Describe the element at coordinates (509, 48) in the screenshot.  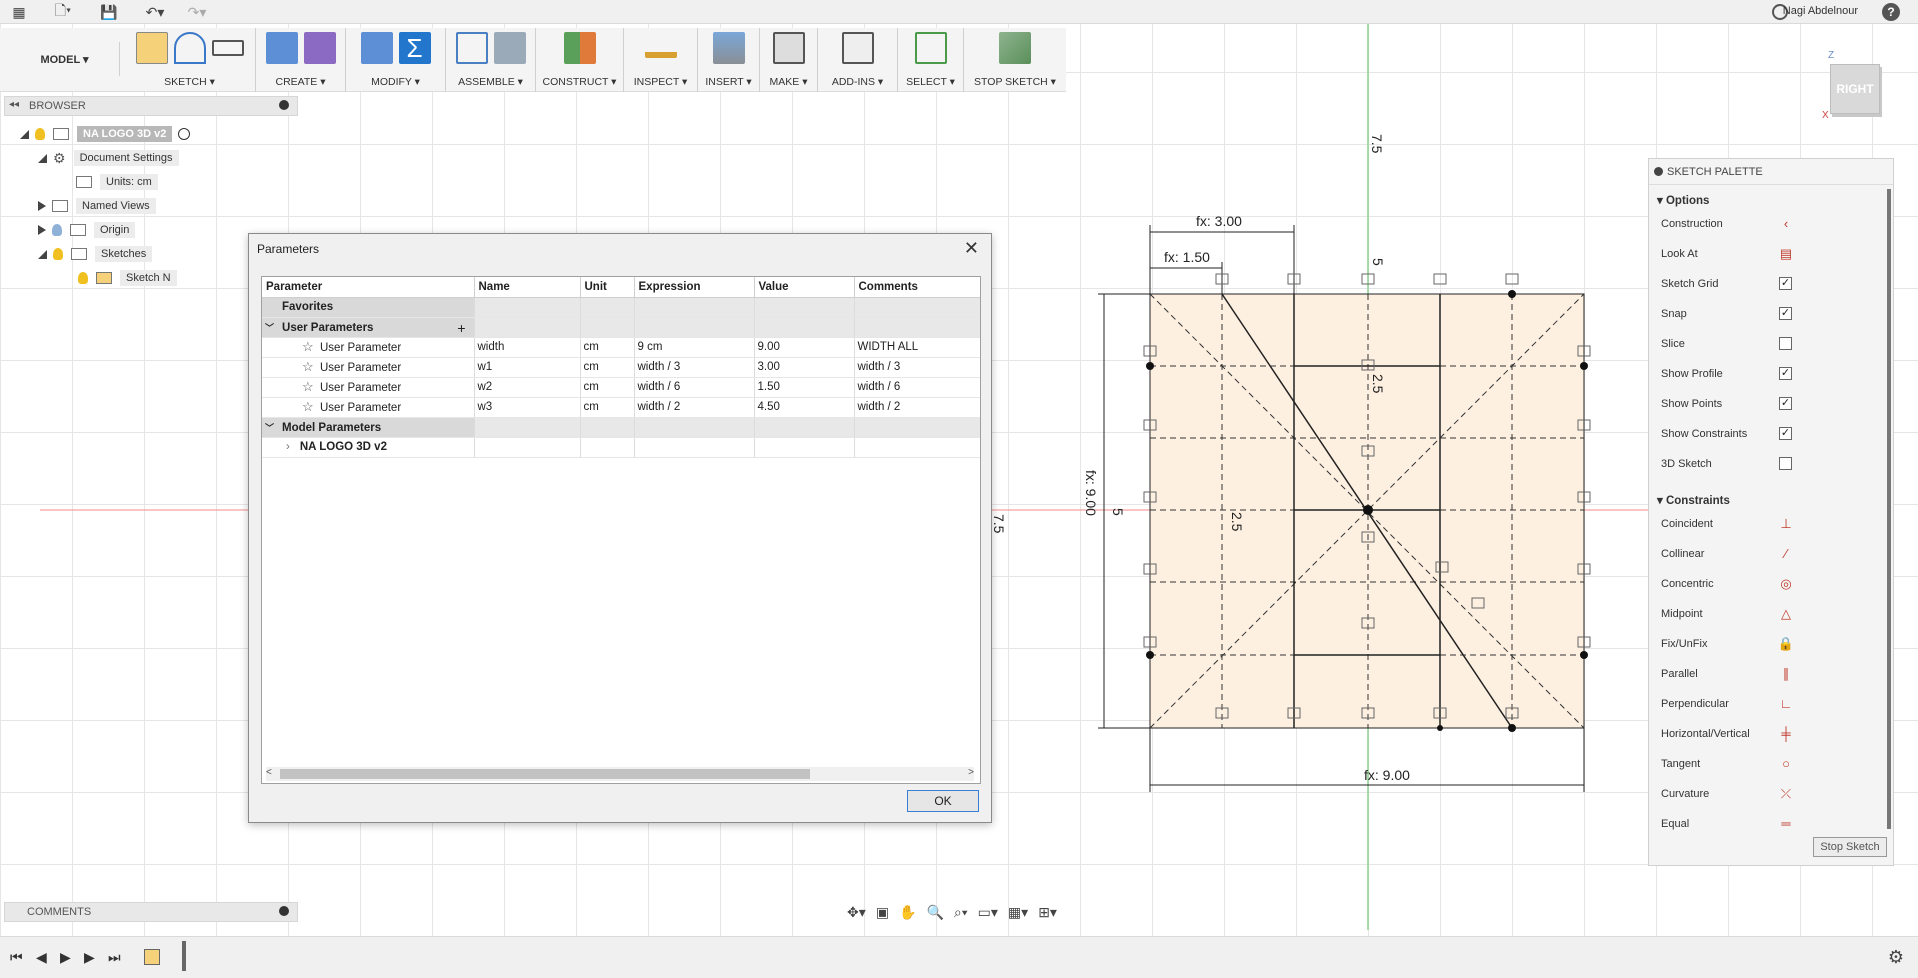
I see `joint-icon` at that location.